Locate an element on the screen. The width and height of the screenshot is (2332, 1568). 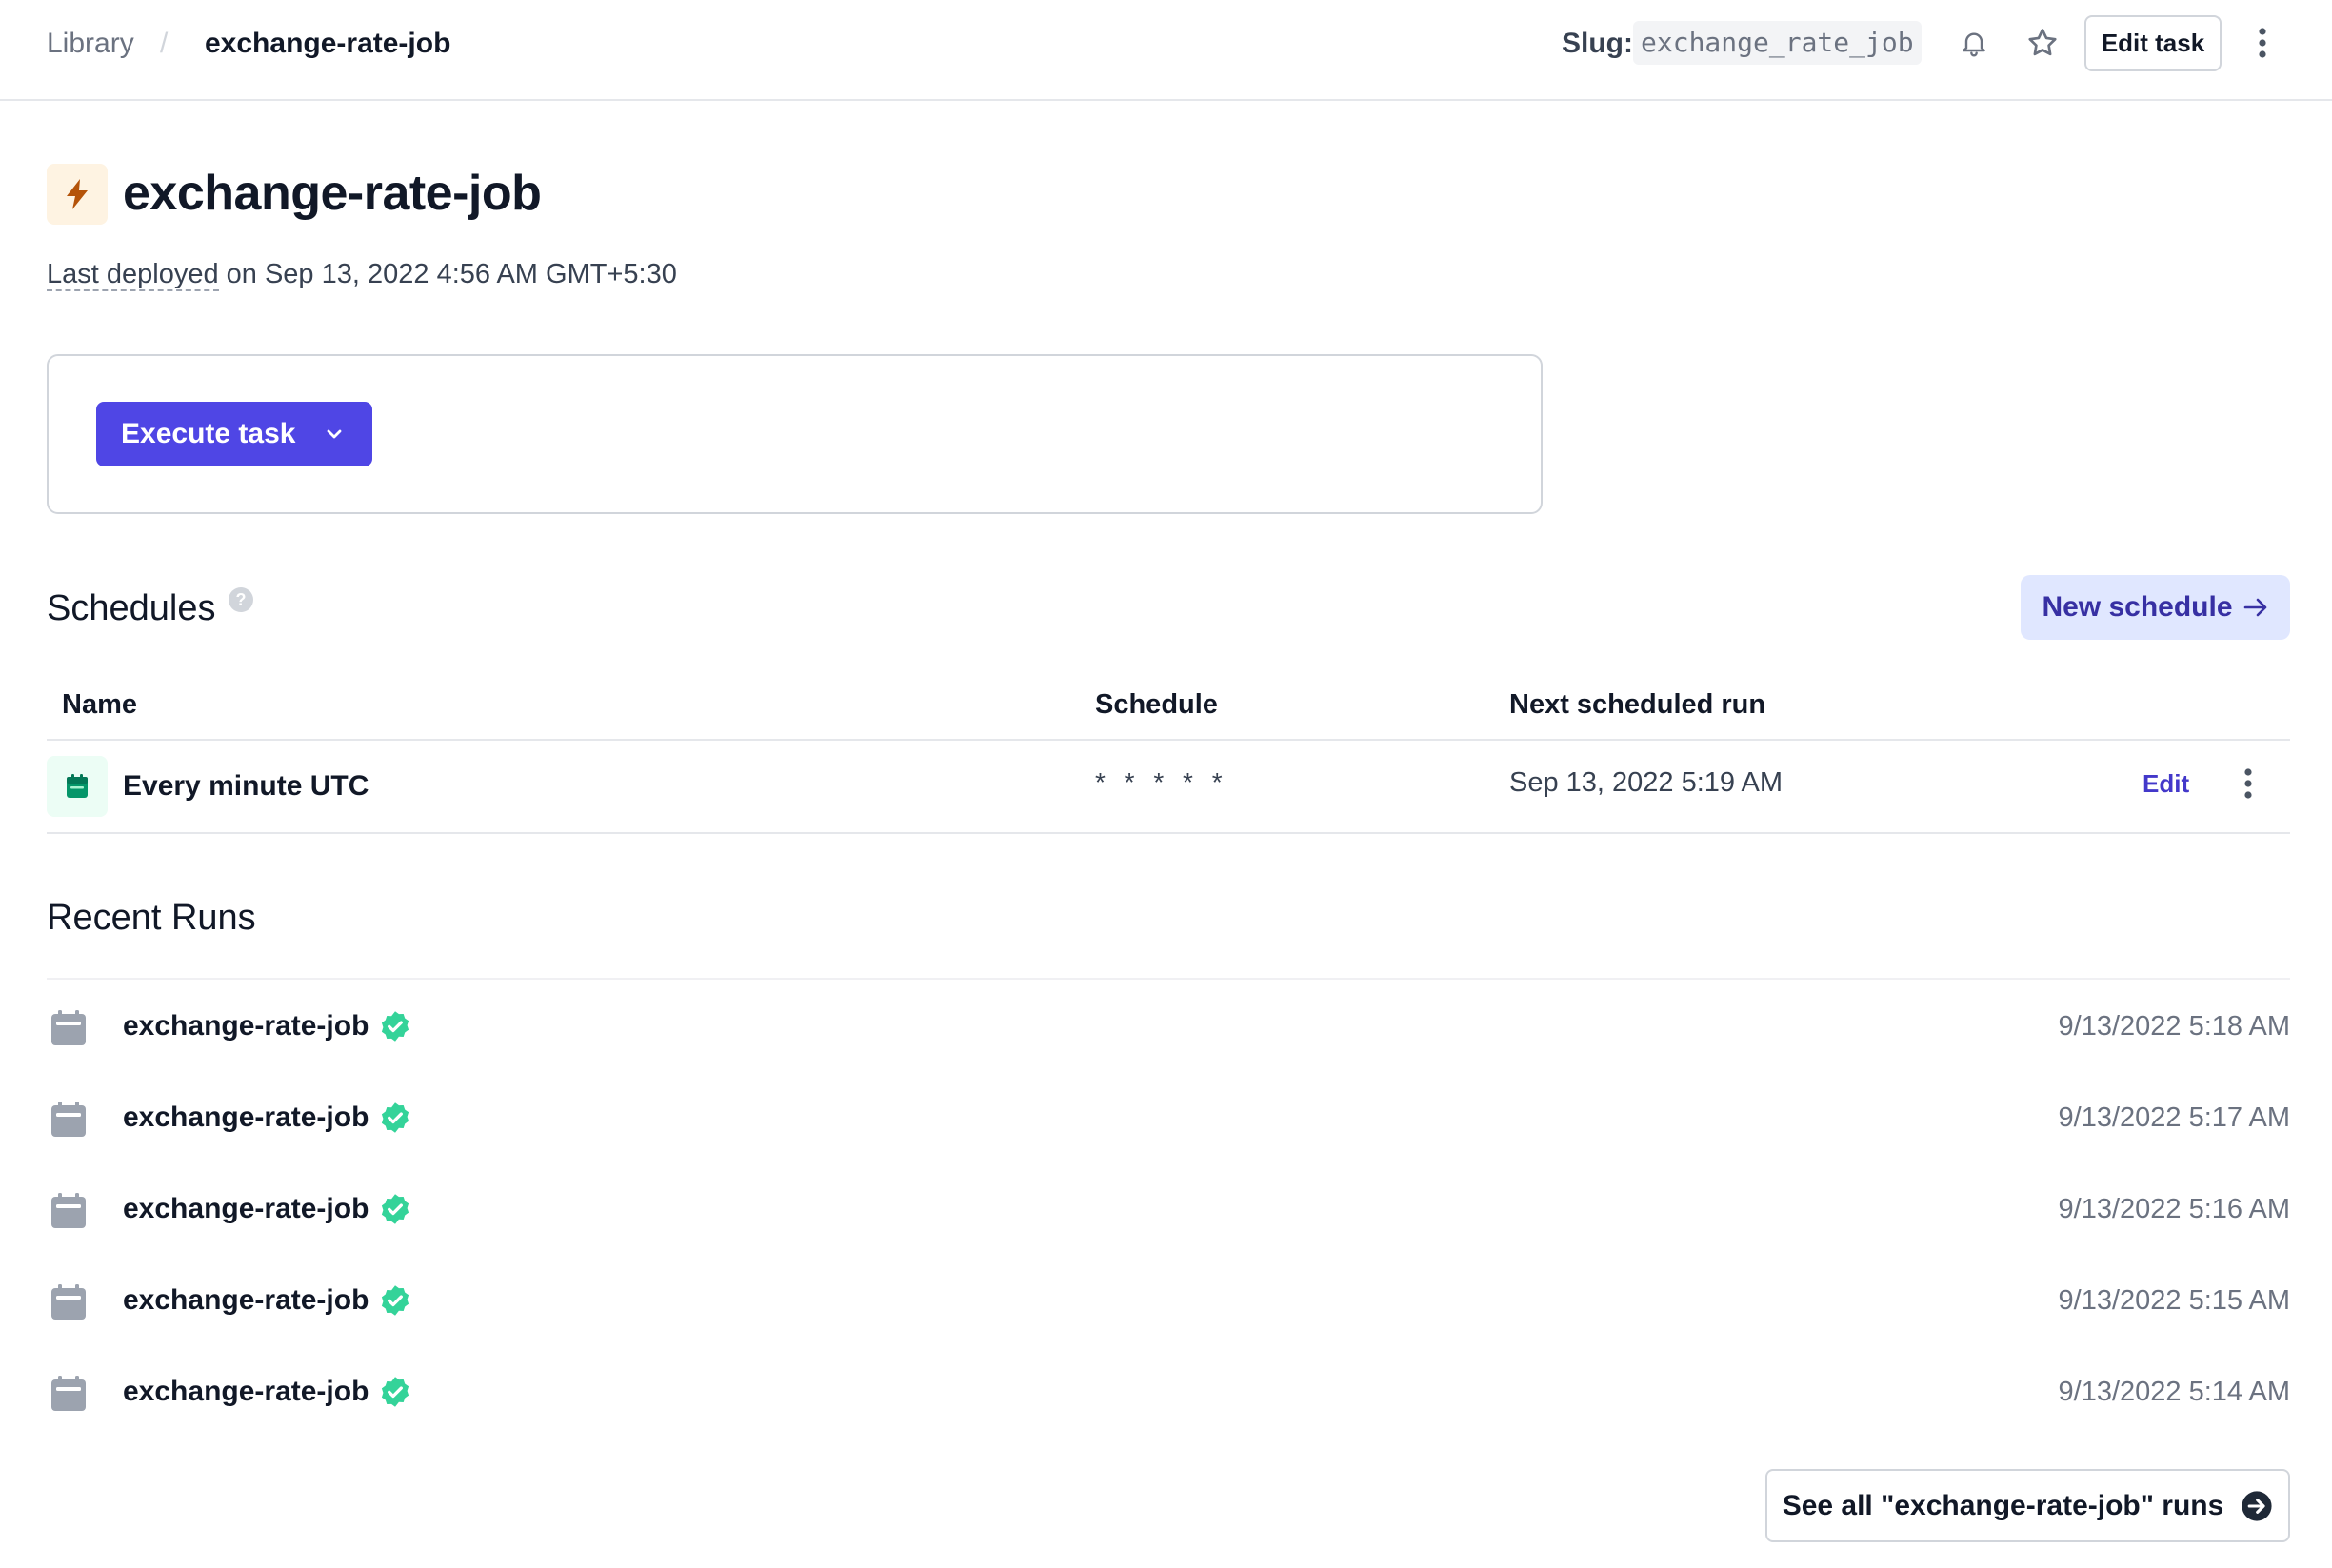
chevron-down-icon is located at coordinates (334, 434).